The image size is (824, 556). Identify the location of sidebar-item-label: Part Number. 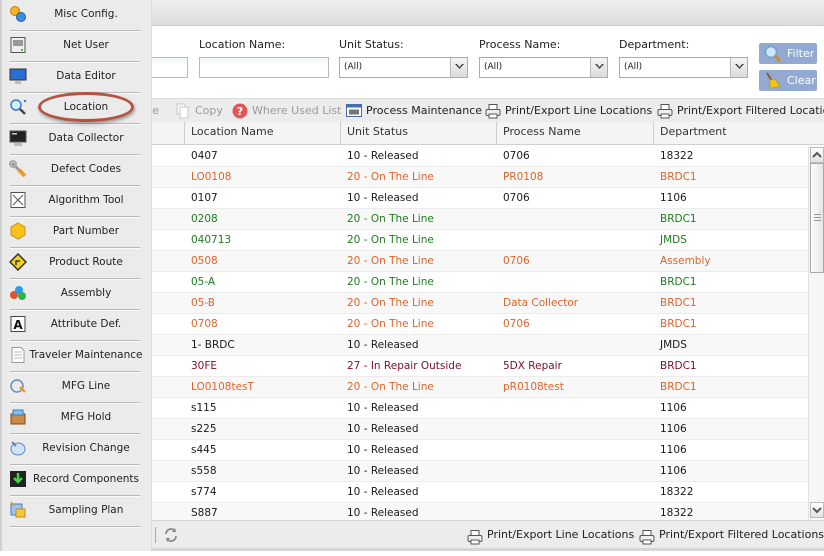
(86, 231).